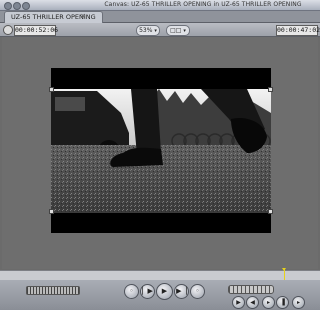  Describe the element at coordinates (131, 291) in the screenshot. I see `mark-clip-button: ◦` at that location.